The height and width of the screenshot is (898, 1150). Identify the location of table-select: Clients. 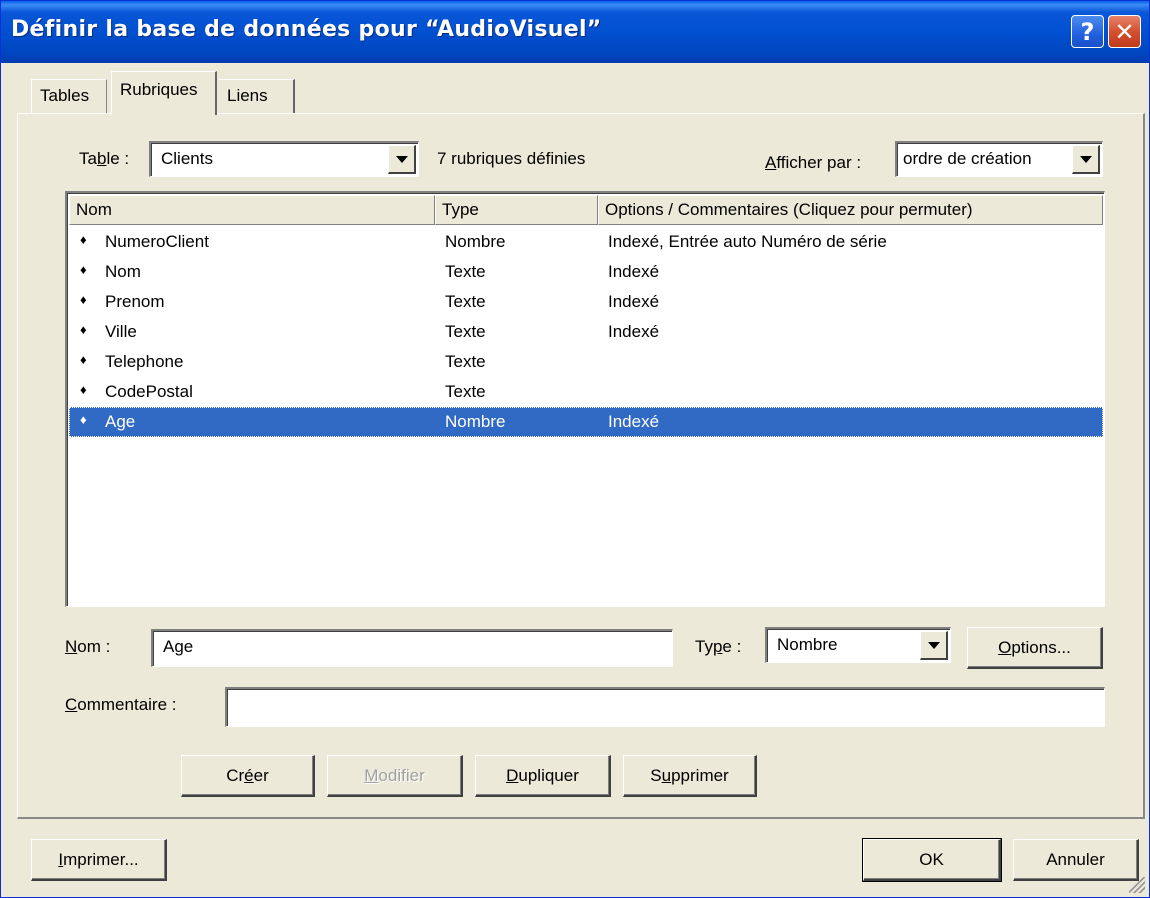
(284, 159).